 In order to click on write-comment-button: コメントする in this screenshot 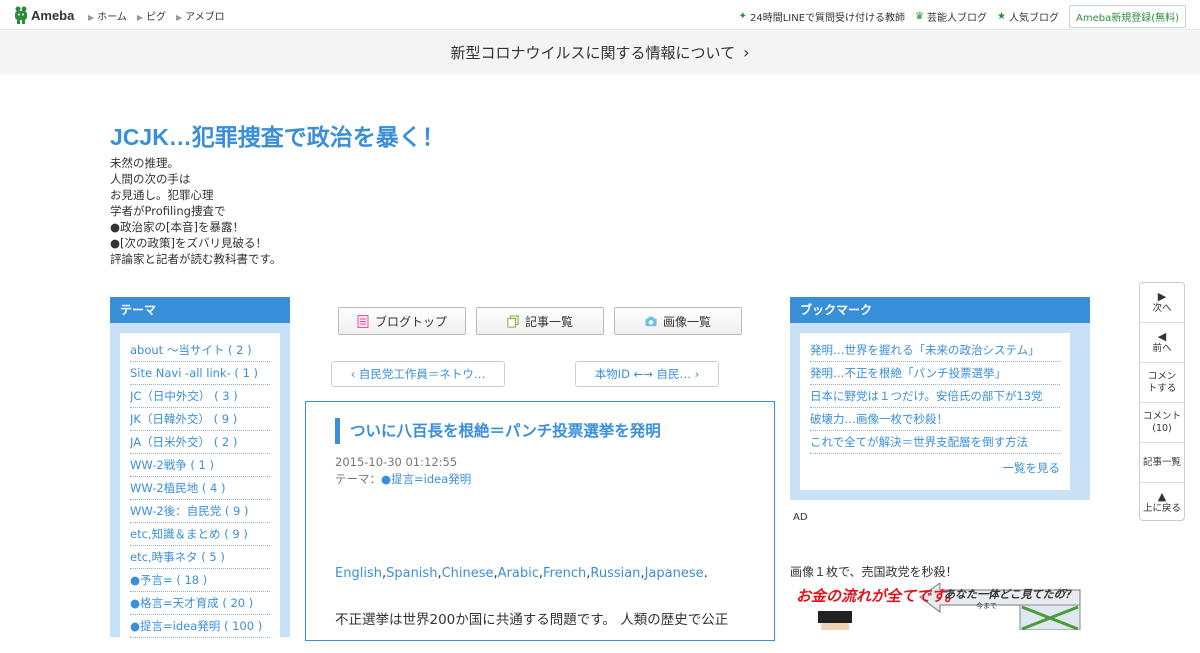, I will do `click(1162, 383)`.